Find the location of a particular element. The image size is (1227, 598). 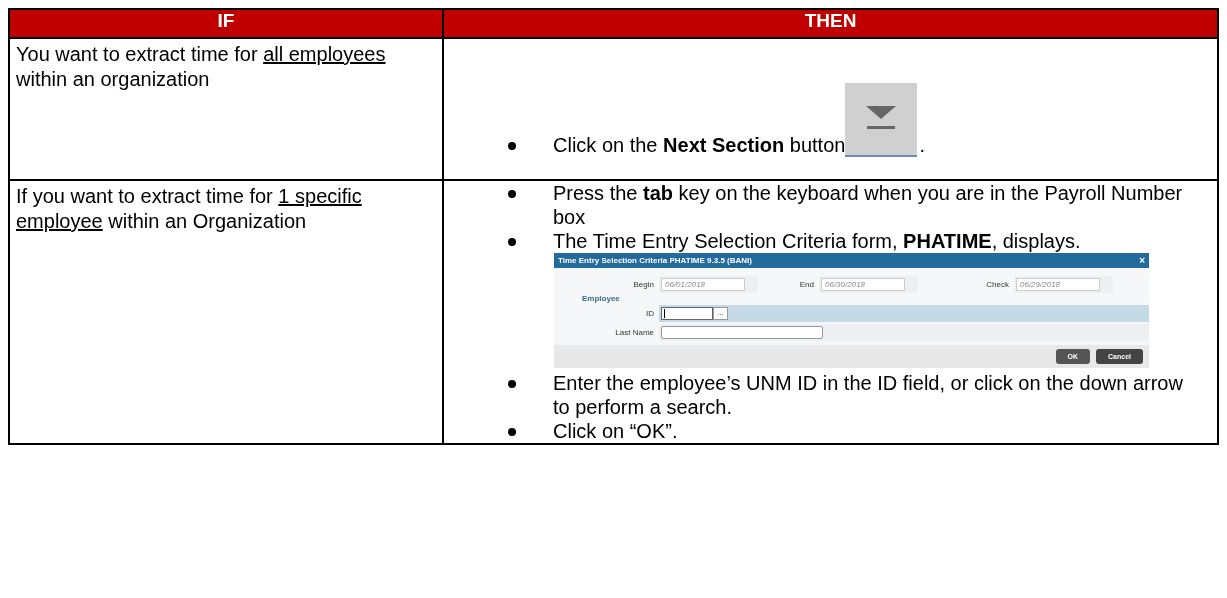

date-field: 06/29/2018 is located at coordinates (1058, 284).